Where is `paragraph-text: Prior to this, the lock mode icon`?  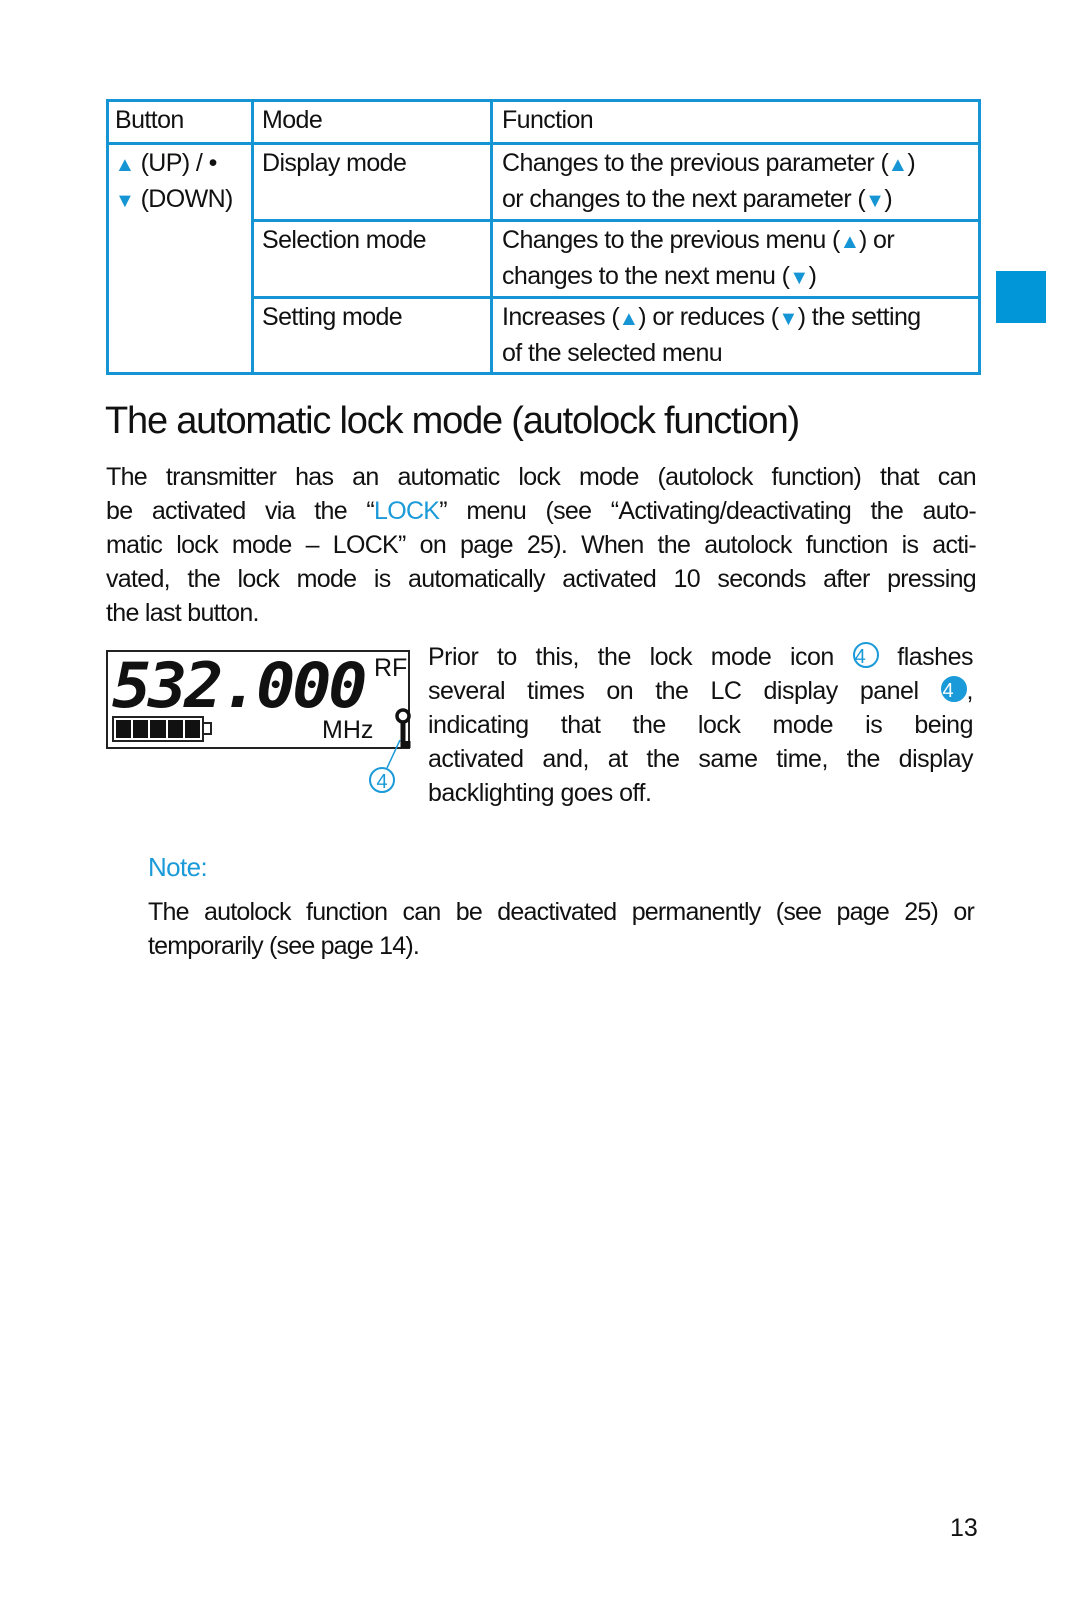 paragraph-text: Prior to this, the lock mode icon is located at coordinates (631, 657).